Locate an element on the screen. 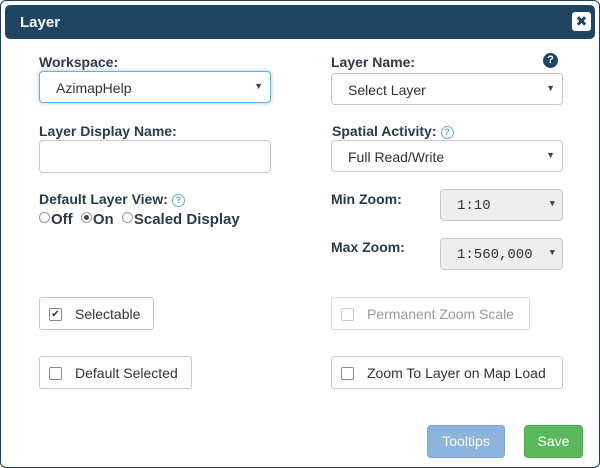 The height and width of the screenshot is (468, 600). max-zoom-label: Max Zoom: is located at coordinates (368, 247).